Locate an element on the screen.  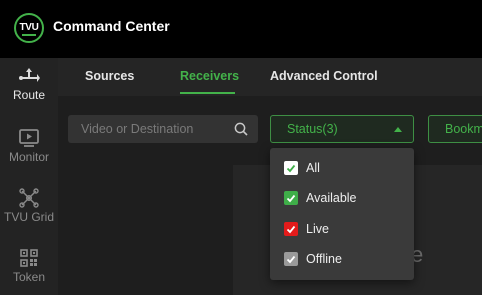
rail-item-token: Token is located at coordinates (29, 266).